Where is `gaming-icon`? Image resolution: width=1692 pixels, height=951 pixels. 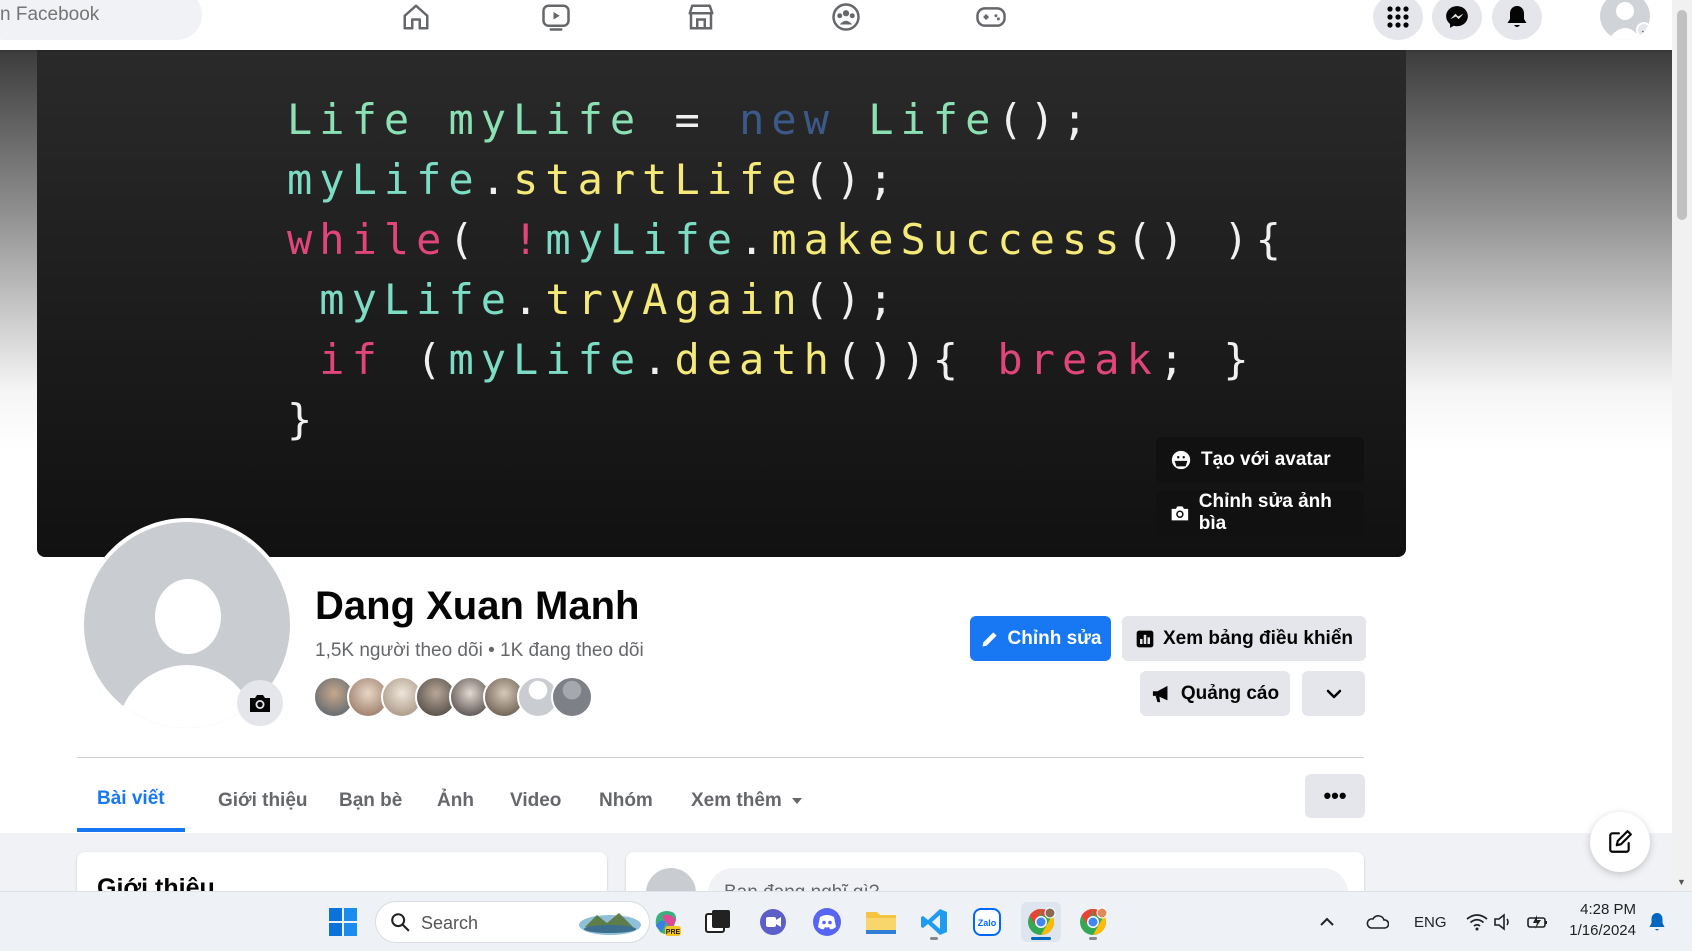
gaming-icon is located at coordinates (991, 17).